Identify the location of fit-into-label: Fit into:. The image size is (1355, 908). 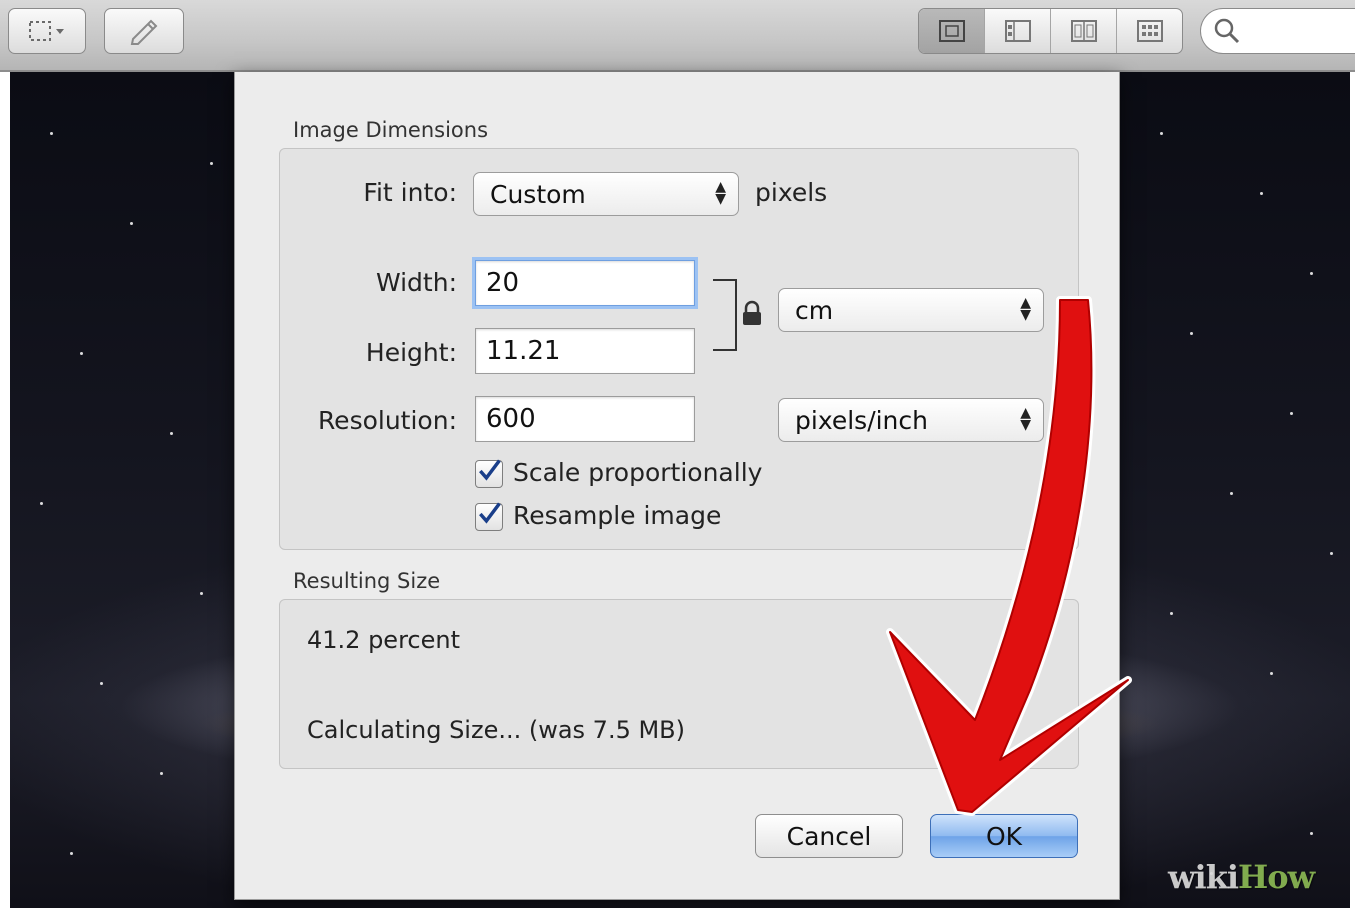
(410, 192).